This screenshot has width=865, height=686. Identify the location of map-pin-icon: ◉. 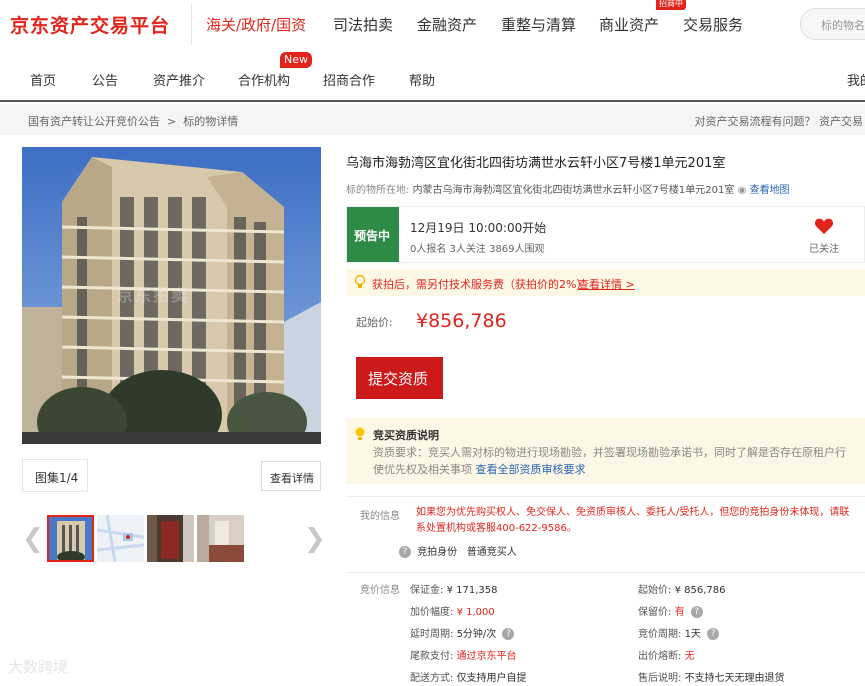
(742, 190).